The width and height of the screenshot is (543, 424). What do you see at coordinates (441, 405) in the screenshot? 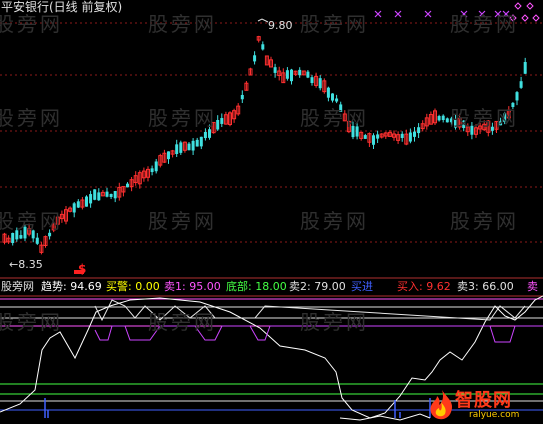
I see `flame-icon` at bounding box center [441, 405].